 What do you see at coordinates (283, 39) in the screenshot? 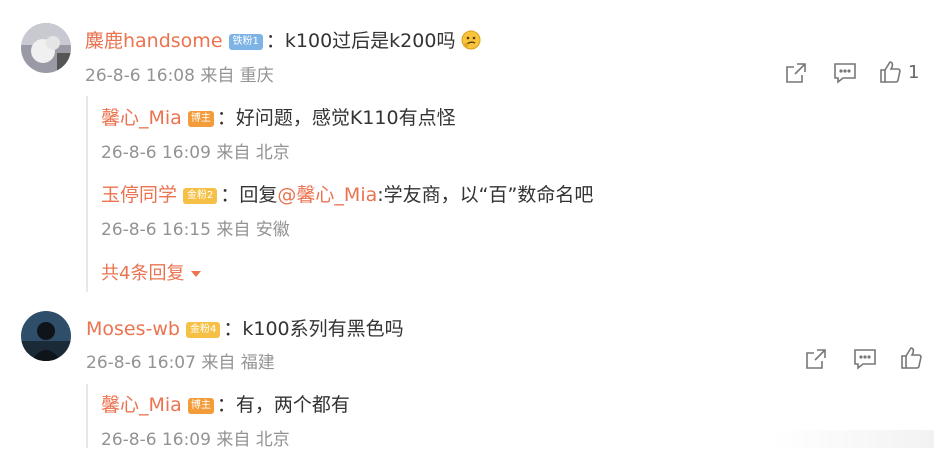
I see `comment-header: 麋鹿handsome 铁粉1 ：k100过后是k200吗` at bounding box center [283, 39].